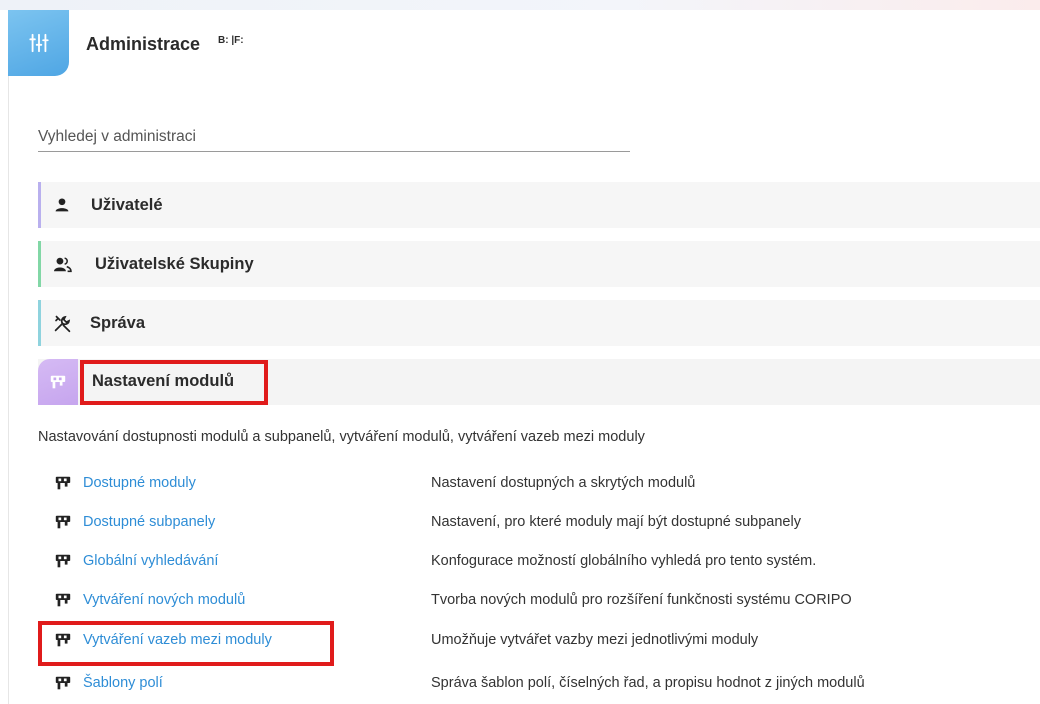 This screenshot has width=1040, height=704. I want to click on user-icon, so click(62, 205).